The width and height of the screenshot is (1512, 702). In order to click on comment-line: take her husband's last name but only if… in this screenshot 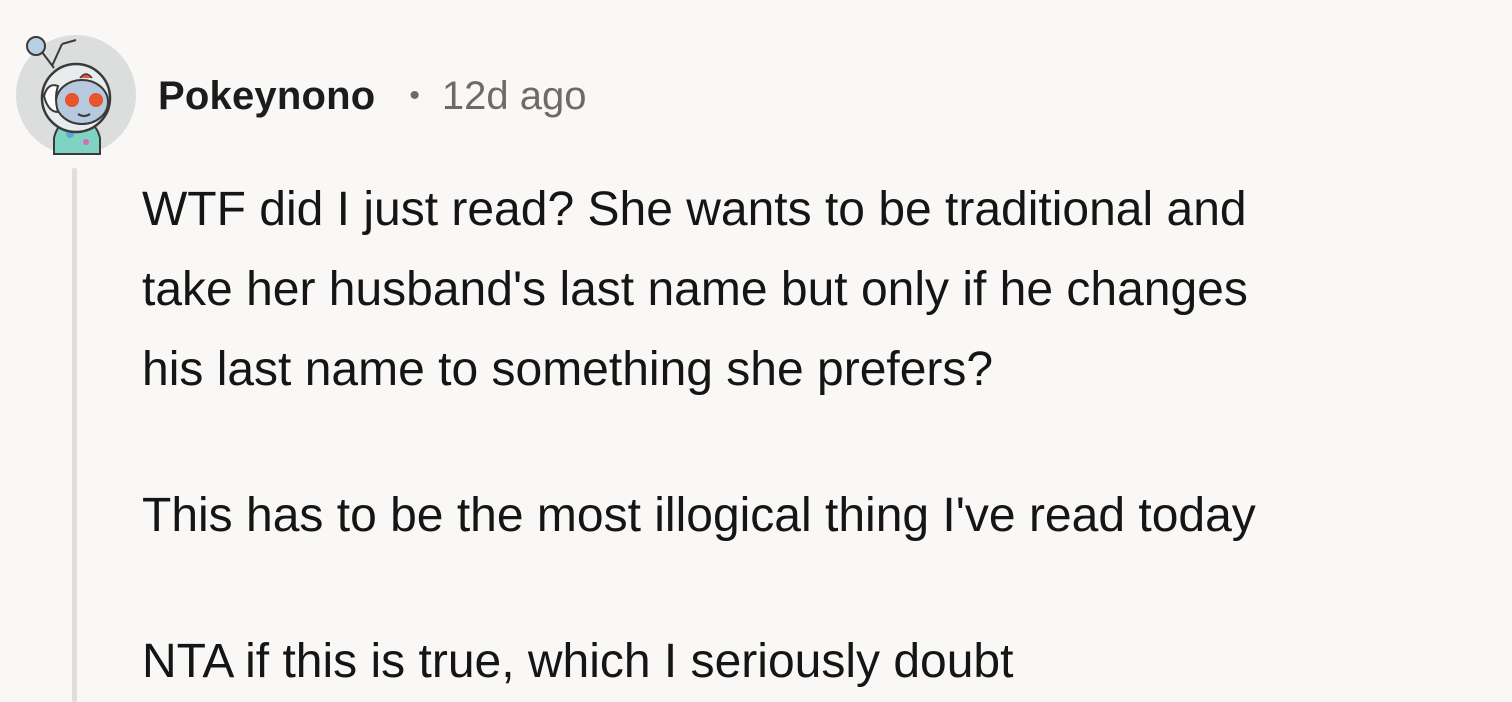, I will do `click(695, 289)`.